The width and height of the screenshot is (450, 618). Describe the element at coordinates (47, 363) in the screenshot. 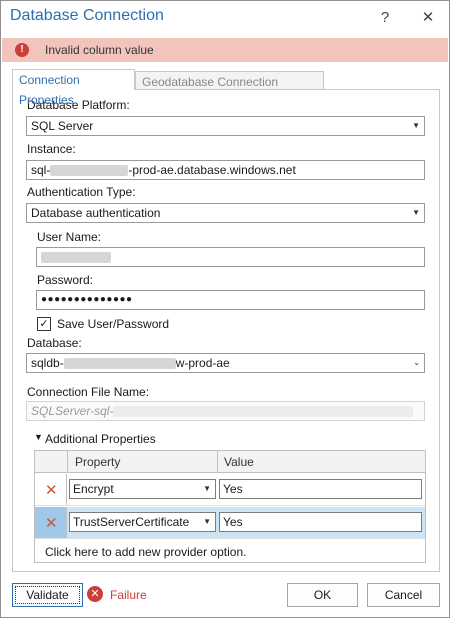

I see `database-prefix: sqldb-` at that location.